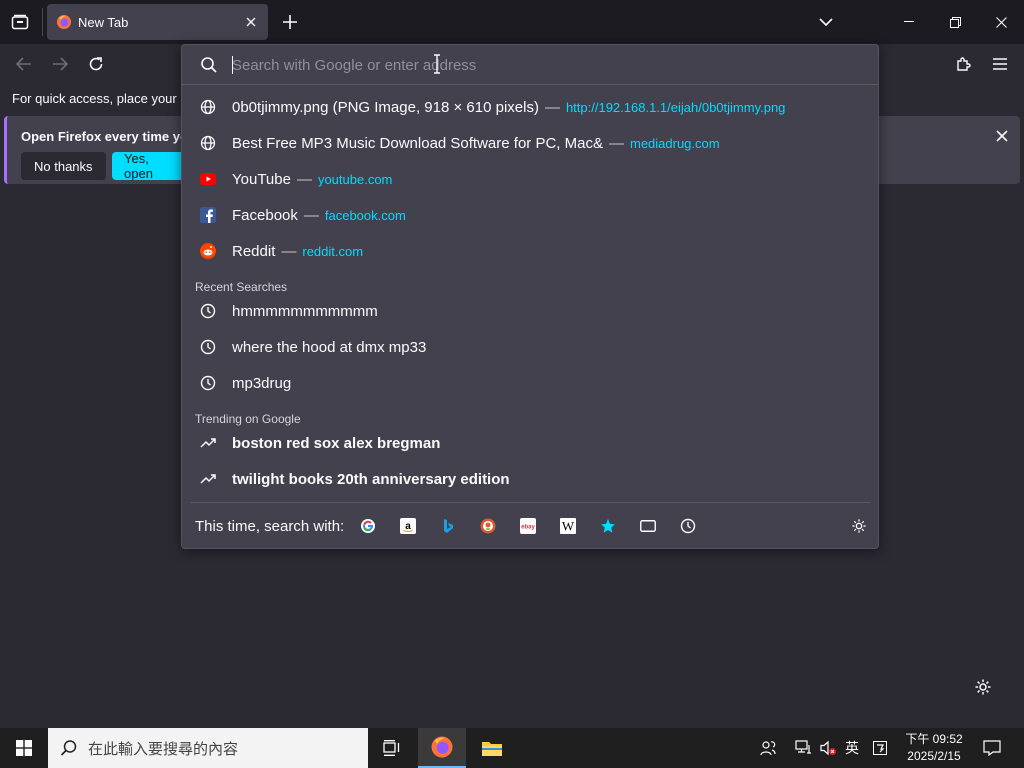 The image size is (1024, 768). What do you see at coordinates (934, 739) in the screenshot?
I see `clock-time: 下午 09:52` at bounding box center [934, 739].